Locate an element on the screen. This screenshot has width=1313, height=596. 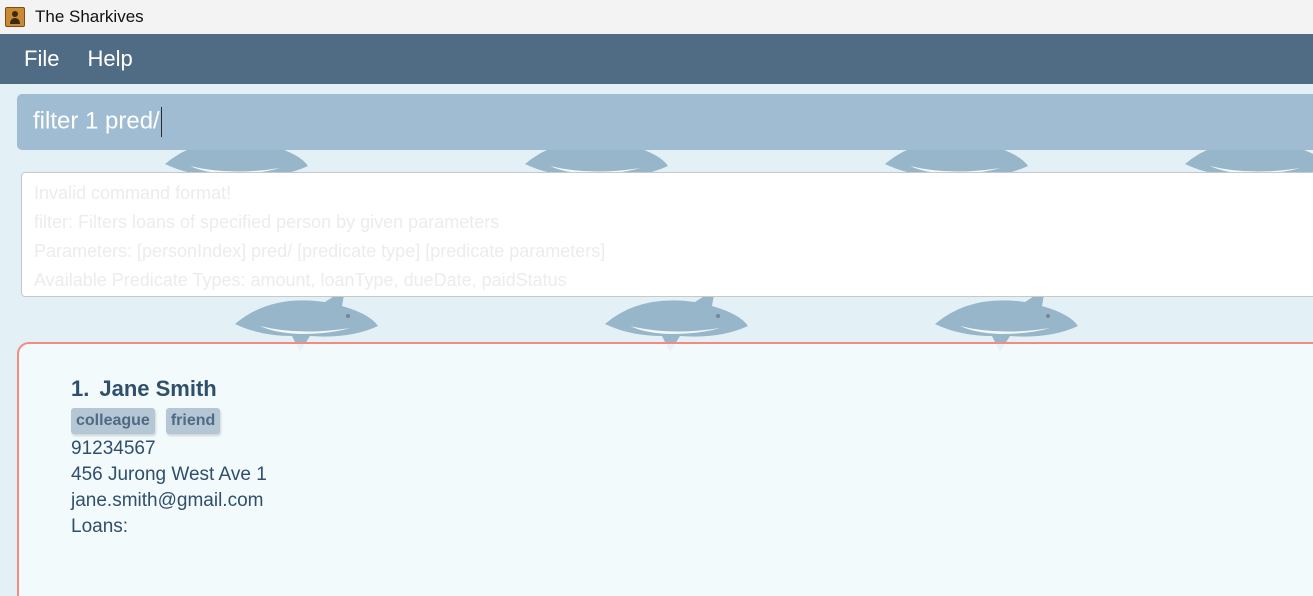
person-name: Jane Smith is located at coordinates (158, 388).